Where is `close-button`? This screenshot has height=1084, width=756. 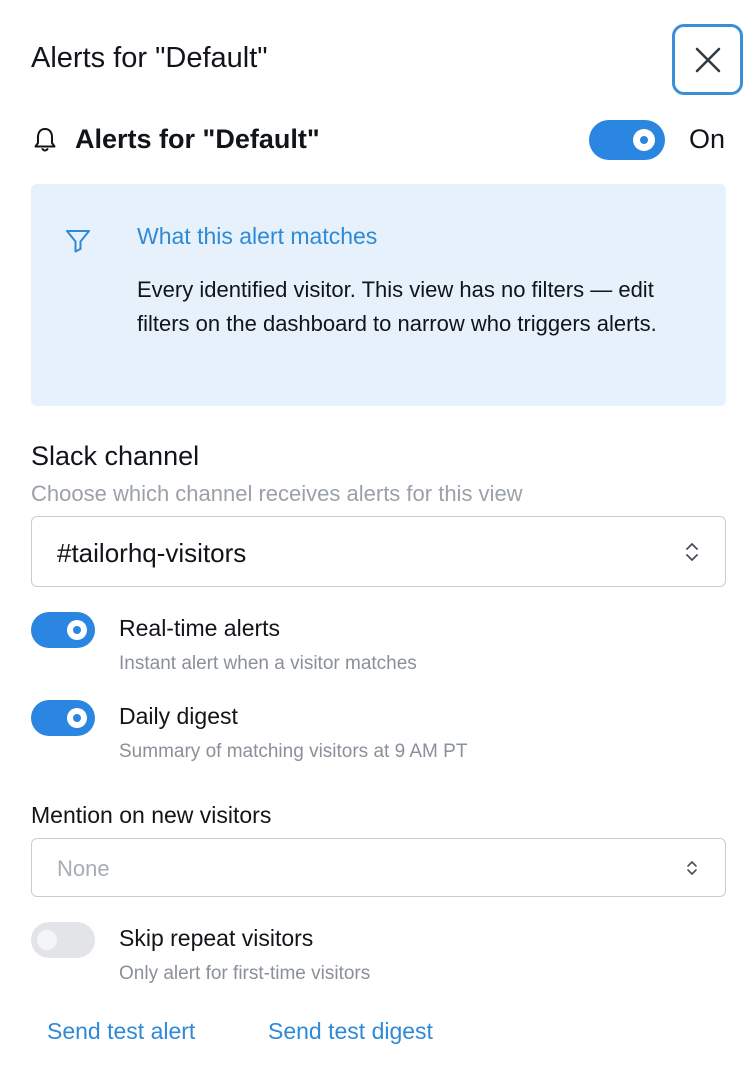
close-button is located at coordinates (707, 59).